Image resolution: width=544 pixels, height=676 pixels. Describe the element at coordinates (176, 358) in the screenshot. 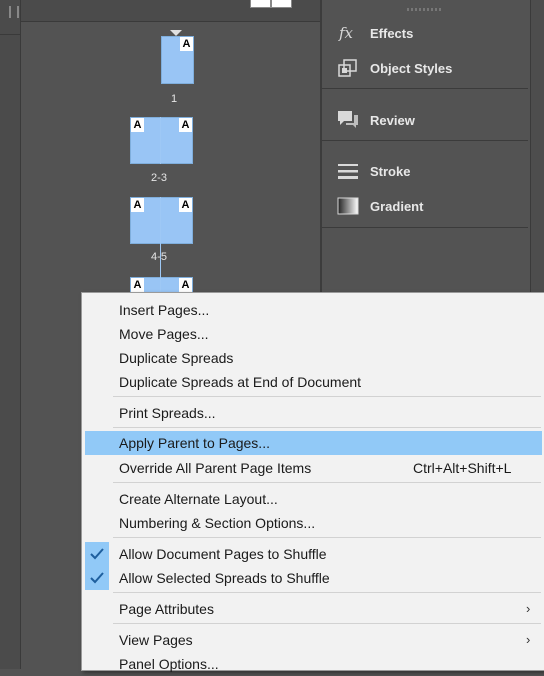

I see `menu-item-label: Duplicate Spreads` at that location.